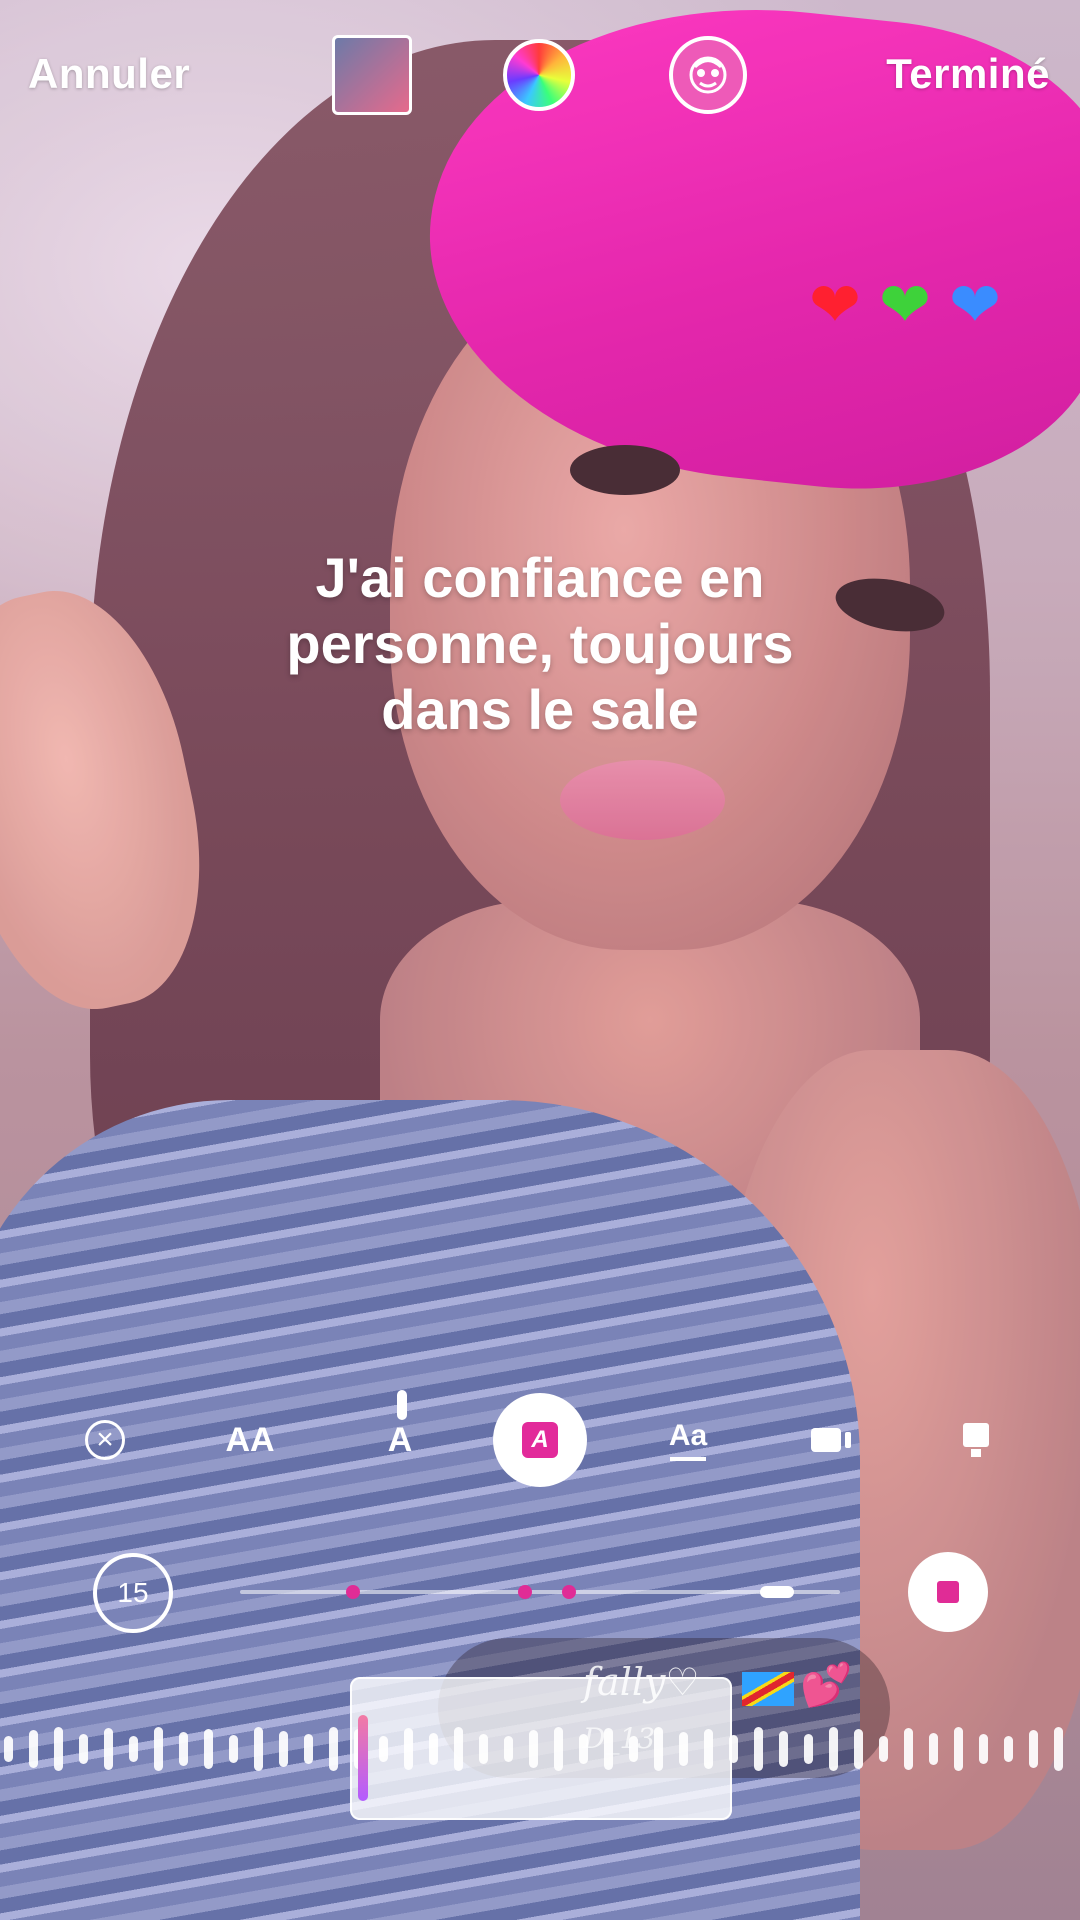 The image size is (1080, 1920). I want to click on cursor-bar-icon, so click(402, 1405).